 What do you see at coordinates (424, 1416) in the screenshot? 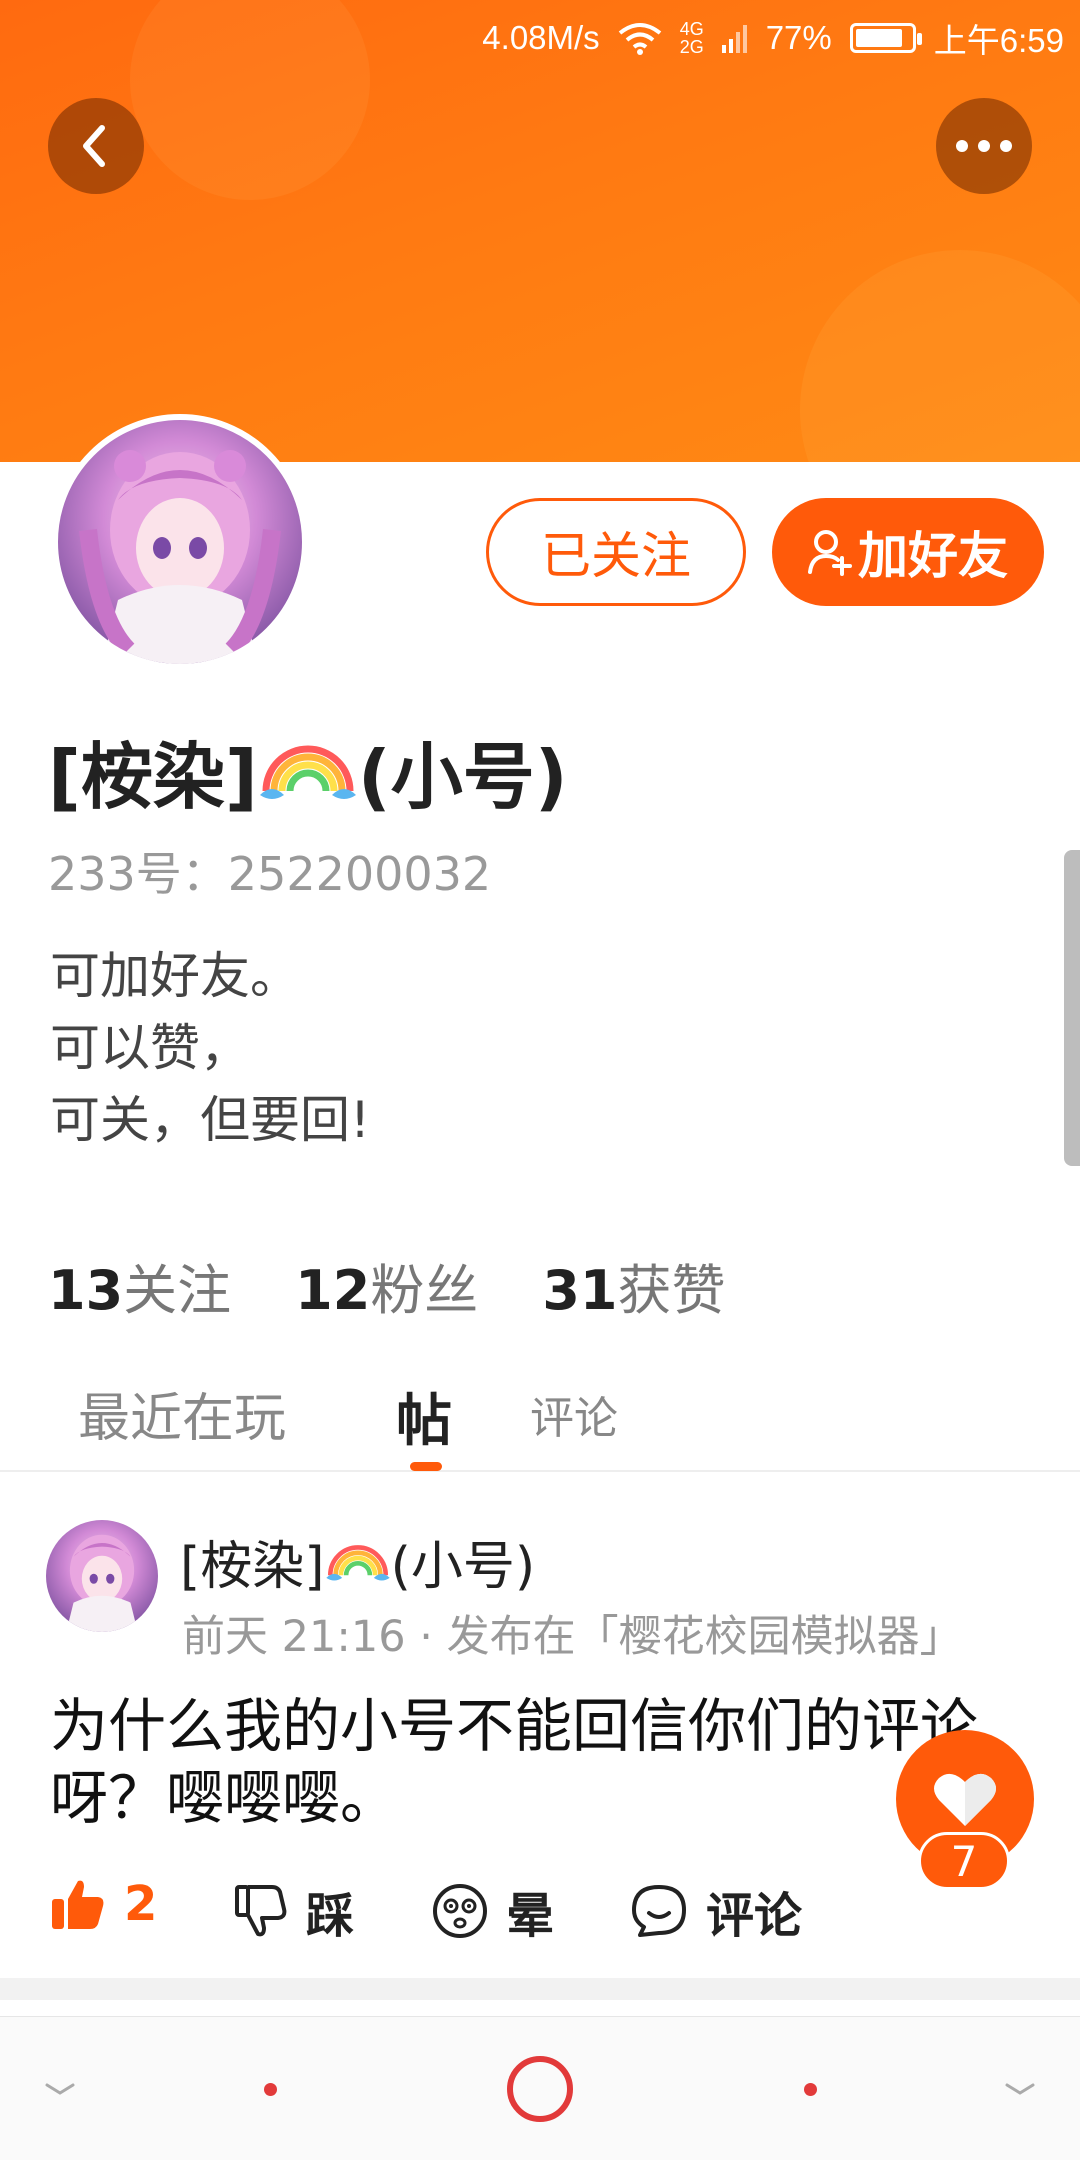
I see `tab-posts: 帖` at bounding box center [424, 1416].